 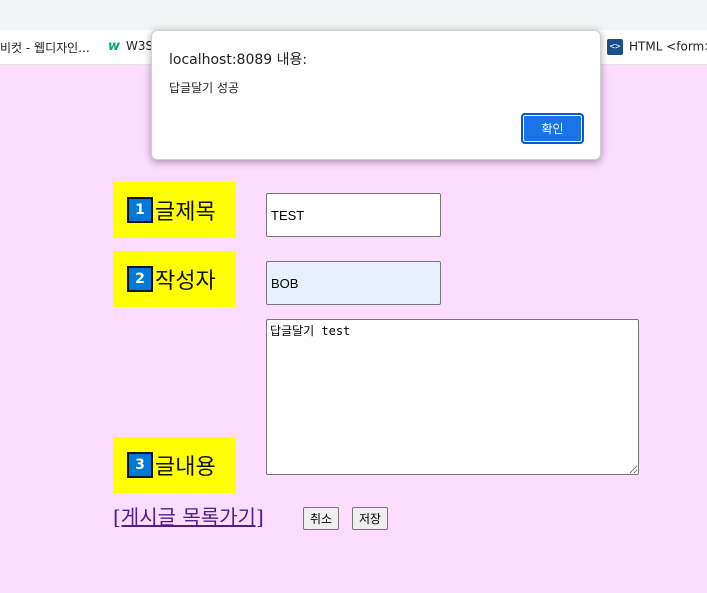 What do you see at coordinates (185, 212) in the screenshot?
I see `title-label-text: 글제목` at bounding box center [185, 212].